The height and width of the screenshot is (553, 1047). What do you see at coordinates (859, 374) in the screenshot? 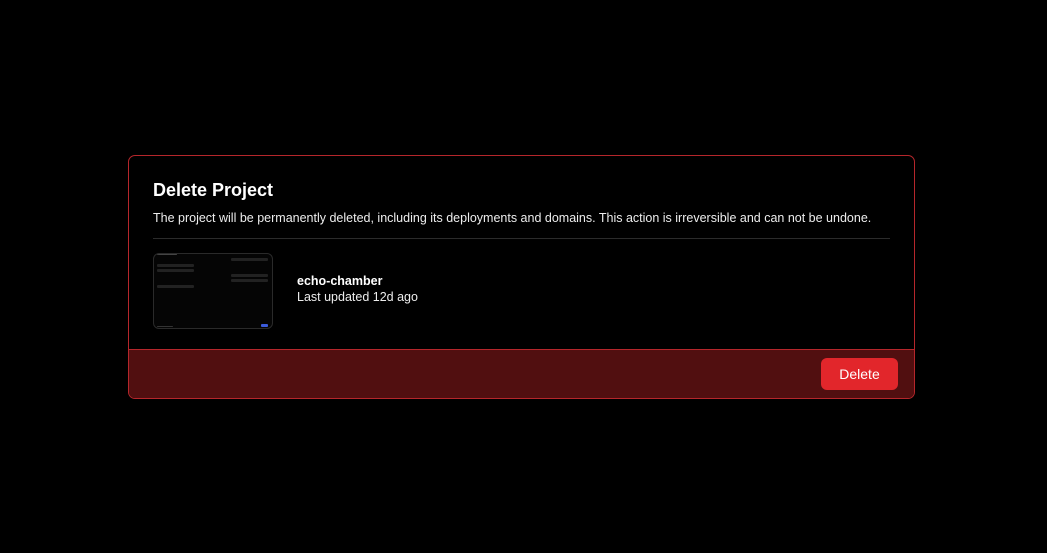
I see `delete-button: Delete` at bounding box center [859, 374].